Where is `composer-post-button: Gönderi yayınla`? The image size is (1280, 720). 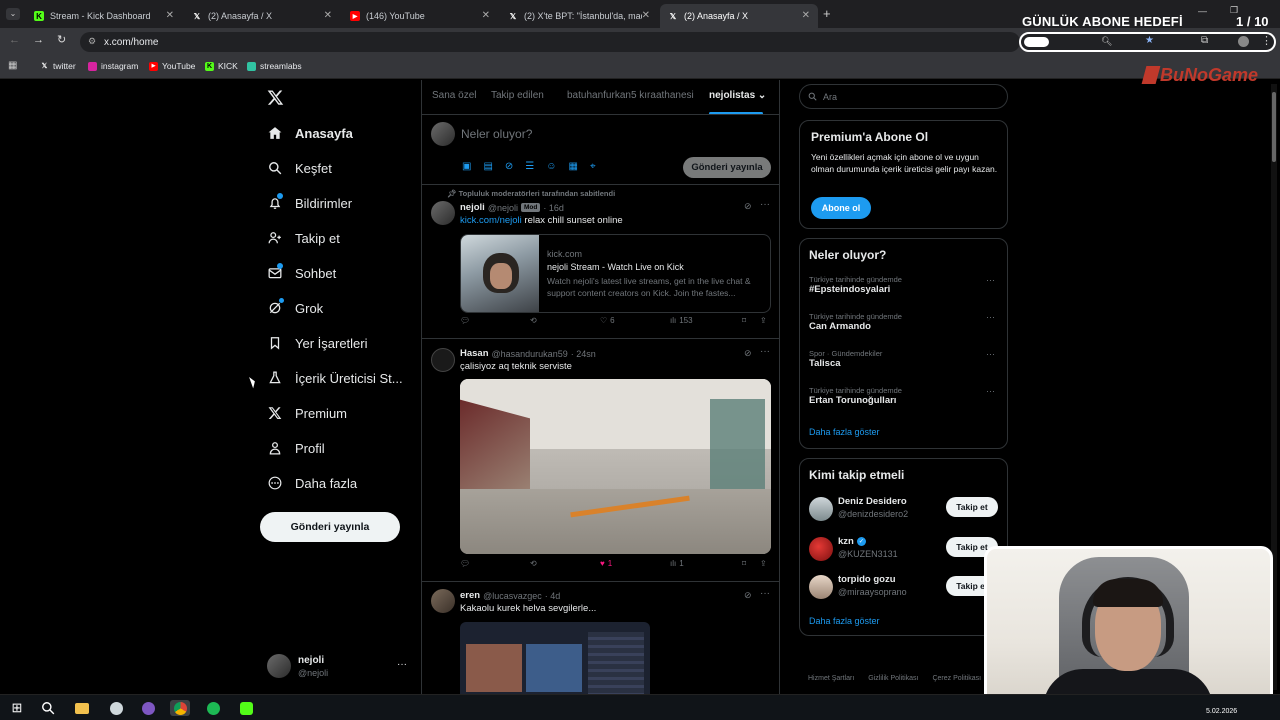 composer-post-button: Gönderi yayınla is located at coordinates (727, 167).